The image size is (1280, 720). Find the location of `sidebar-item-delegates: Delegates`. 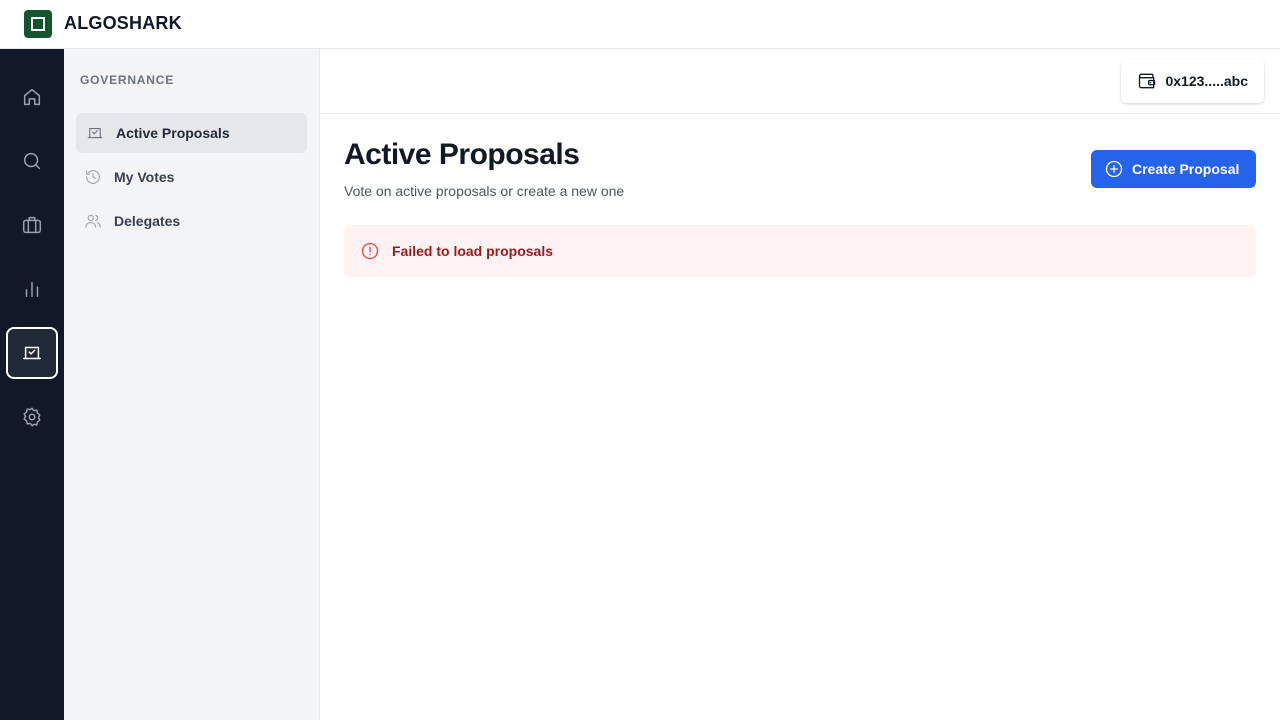

sidebar-item-delegates: Delegates is located at coordinates (191, 221).